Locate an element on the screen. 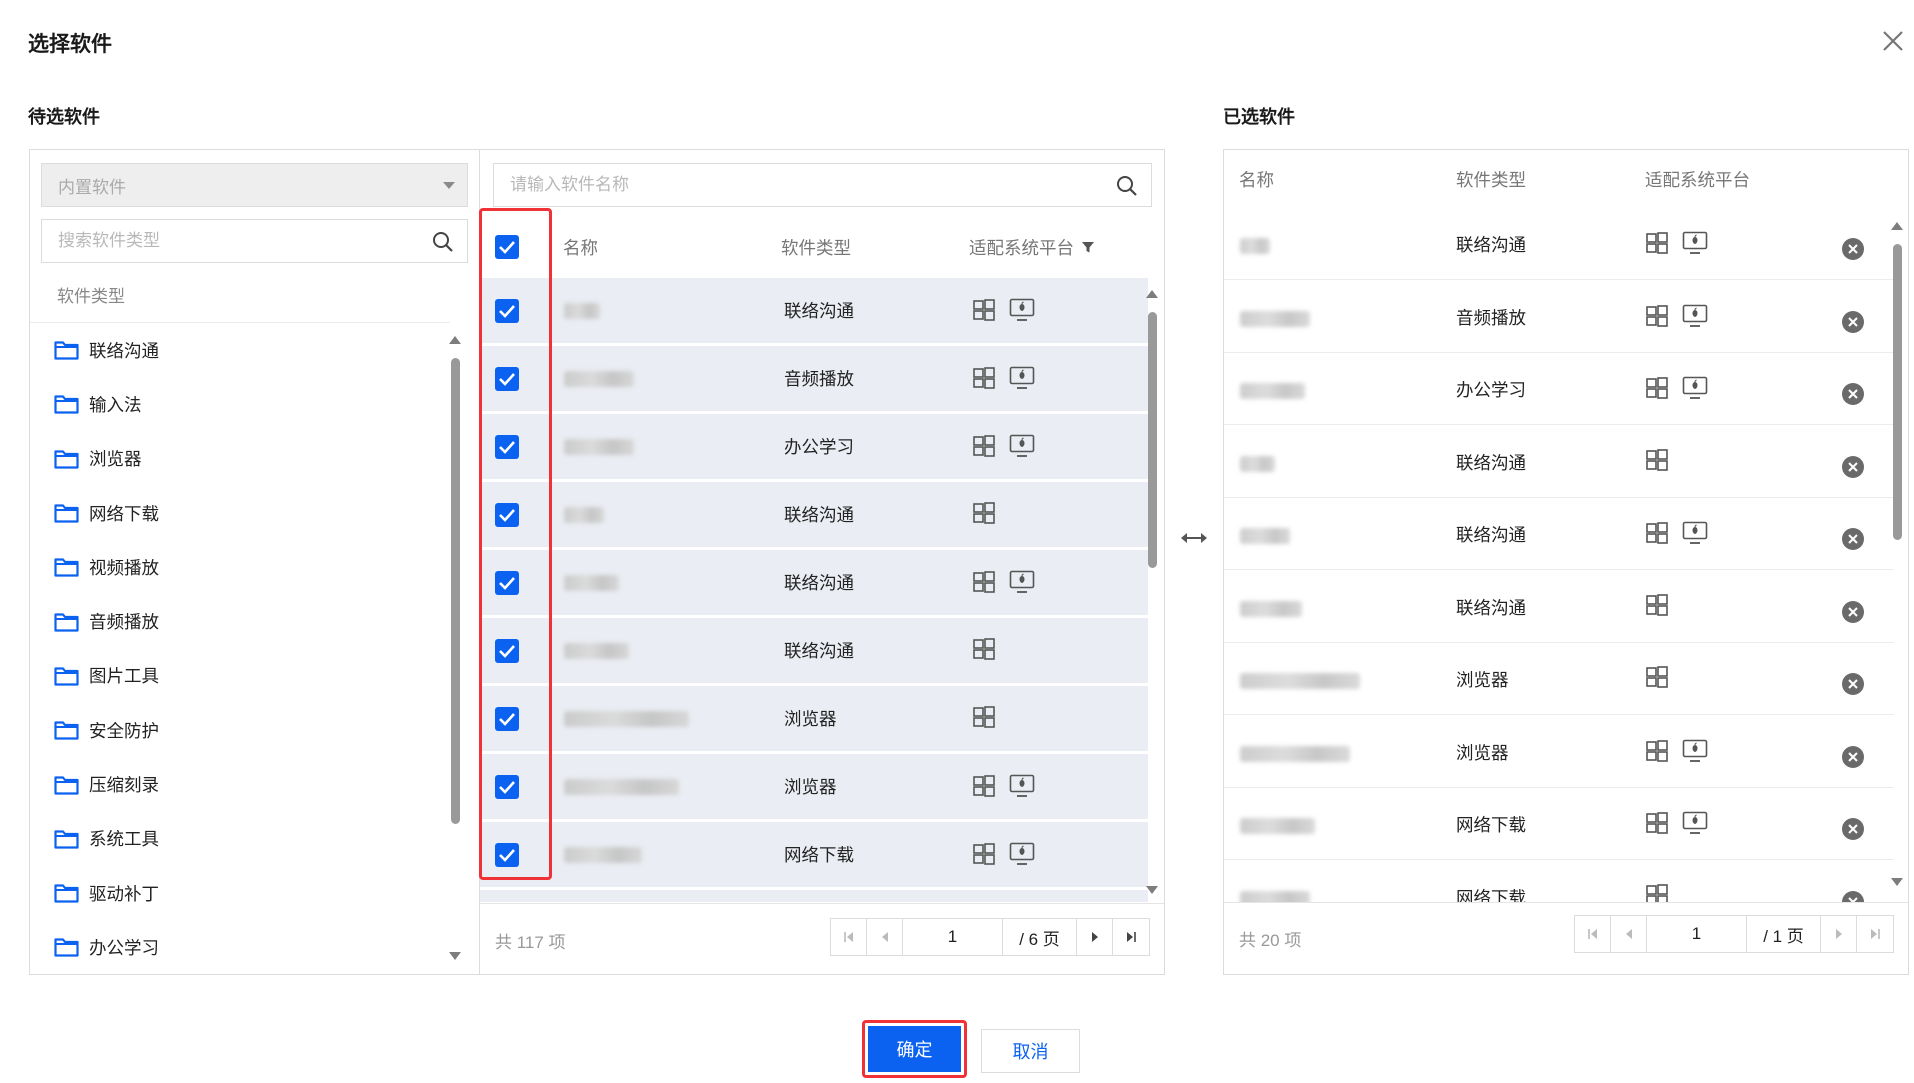 This screenshot has width=1914, height=1083. selected-col-platform: 适配系统平台 is located at coordinates (1697, 179).